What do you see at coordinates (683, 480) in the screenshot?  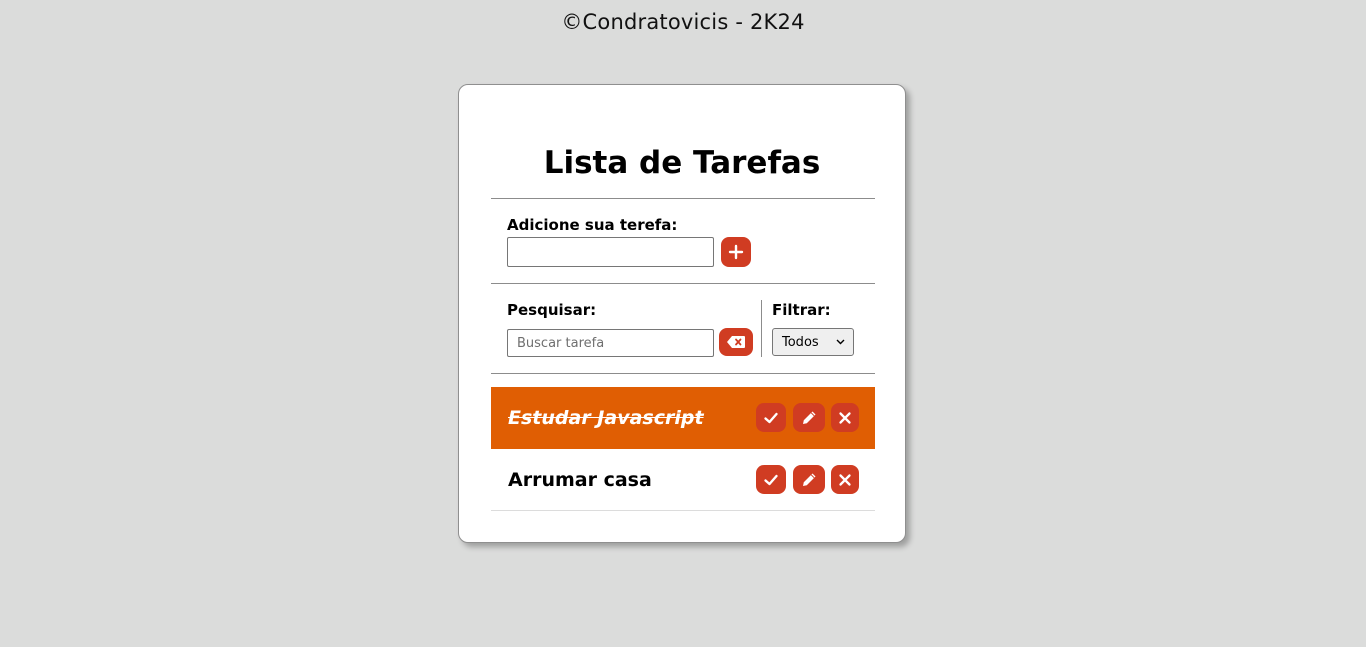 I see `todo-item: Arrumar casa` at bounding box center [683, 480].